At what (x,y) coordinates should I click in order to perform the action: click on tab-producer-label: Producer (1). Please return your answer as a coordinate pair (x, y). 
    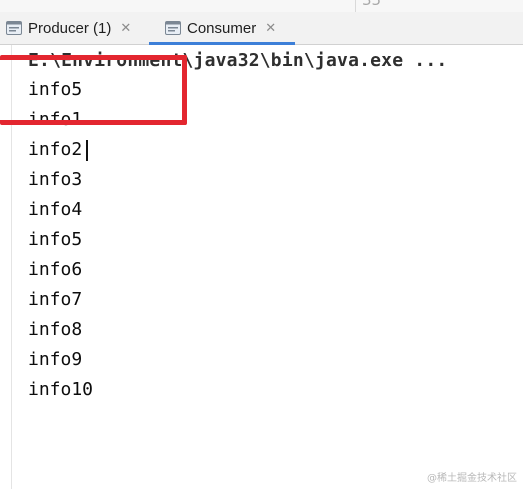
    Looking at the image, I should click on (70, 28).